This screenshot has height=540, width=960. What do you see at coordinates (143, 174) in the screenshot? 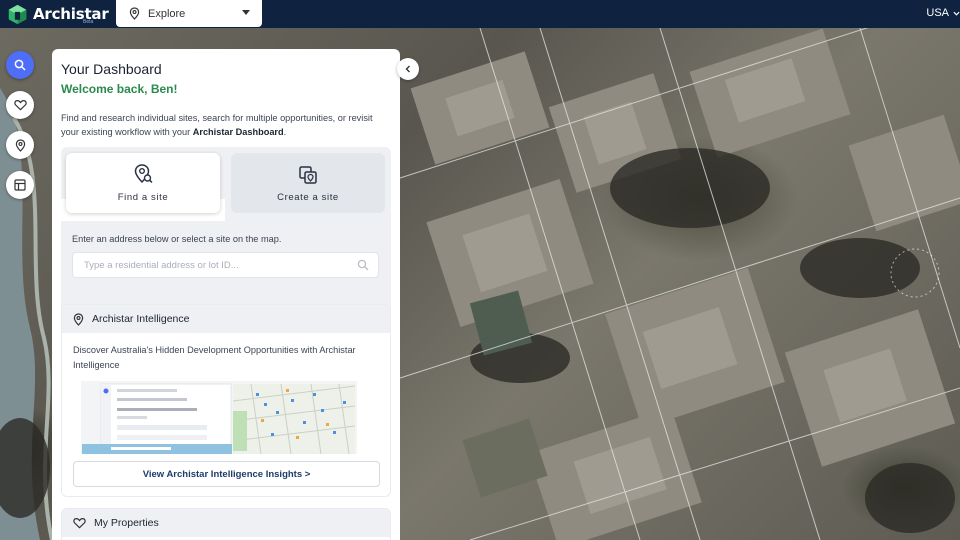
I see `find-site-icon` at bounding box center [143, 174].